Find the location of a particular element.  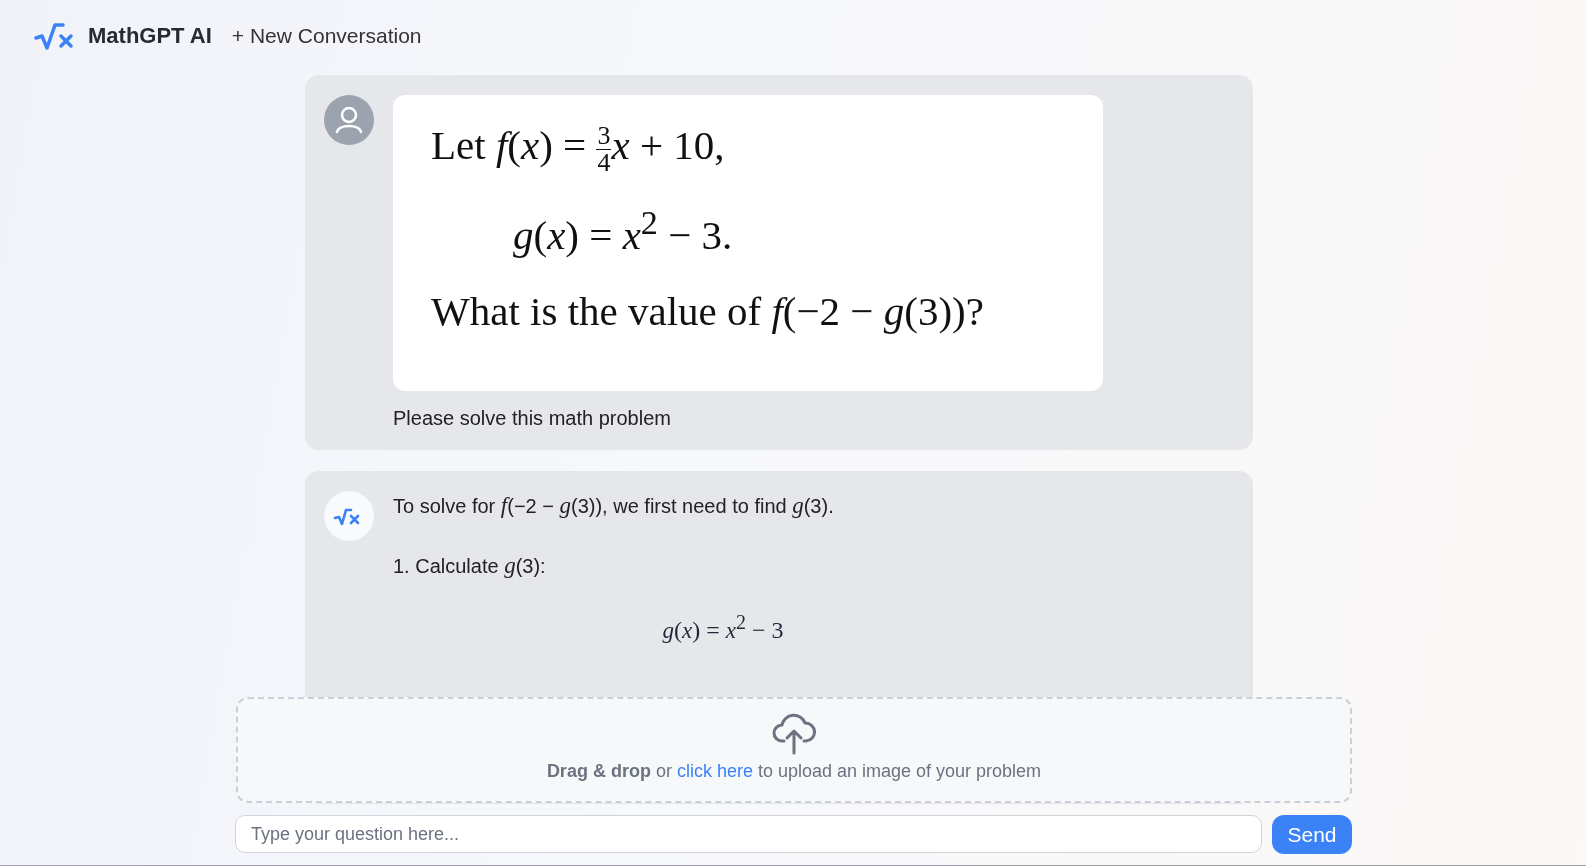

send-button: Send is located at coordinates (1312, 834).